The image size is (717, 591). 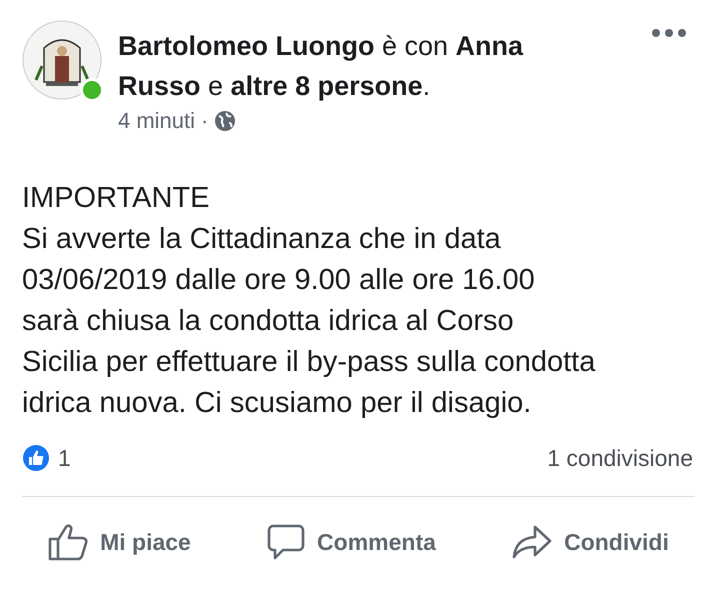 What do you see at coordinates (321, 66) in the screenshot?
I see `post-author-line: Bartolomeo Luongo è con Anna Russo e altre 8 persone.` at bounding box center [321, 66].